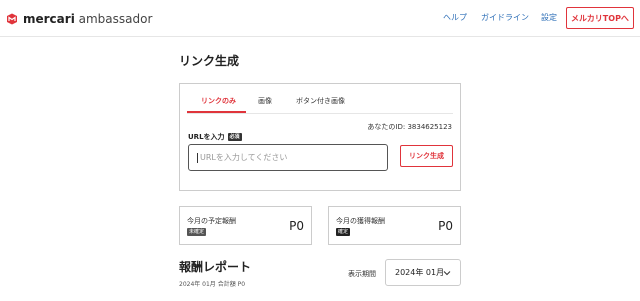 Image resolution: width=640 pixels, height=301 pixels. What do you see at coordinates (212, 284) in the screenshot?
I see `report-summary: 2024年 01月 合計額 P0` at bounding box center [212, 284].